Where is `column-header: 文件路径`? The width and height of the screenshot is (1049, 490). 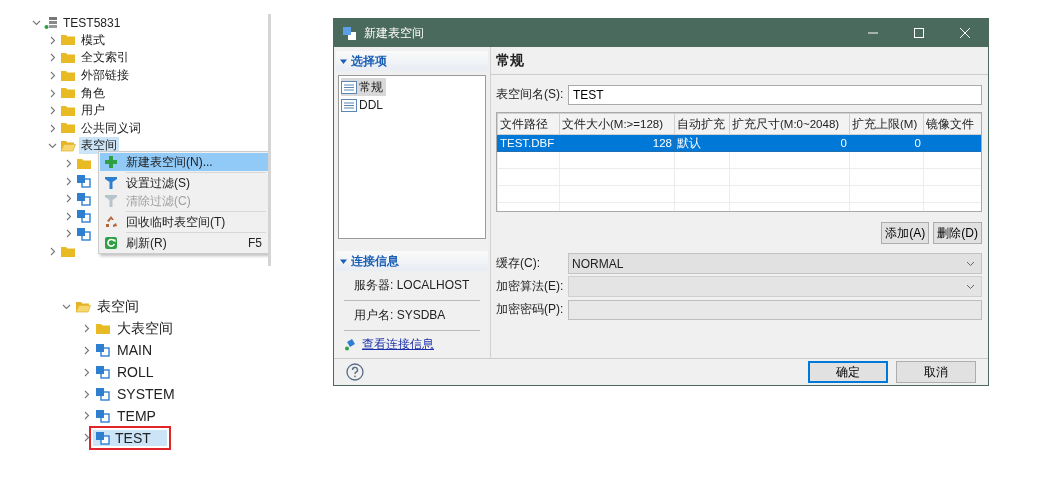
column-header: 文件路径 is located at coordinates (528, 124).